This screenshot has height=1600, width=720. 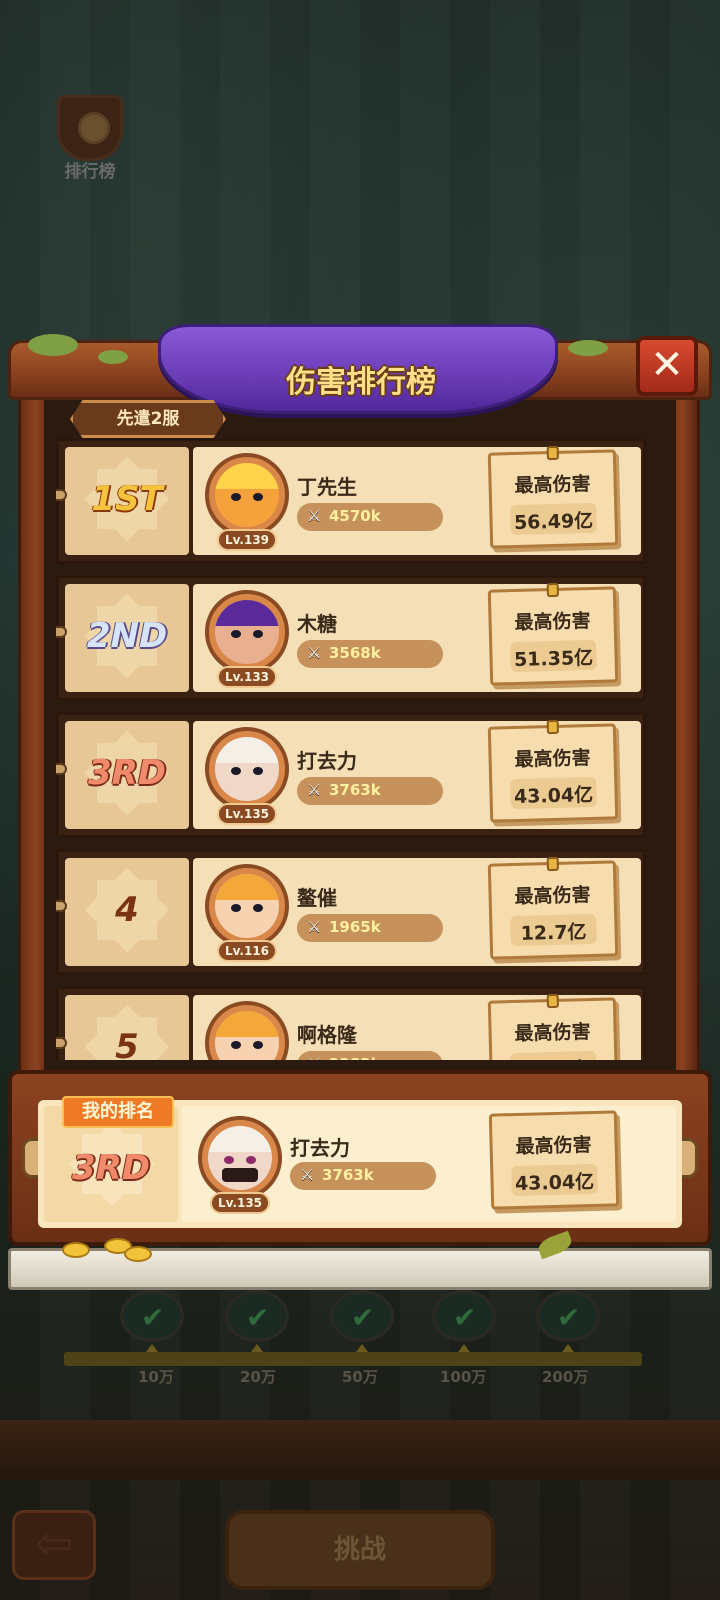 What do you see at coordinates (360, 1269) in the screenshot?
I see `bottom-shelf` at bounding box center [360, 1269].